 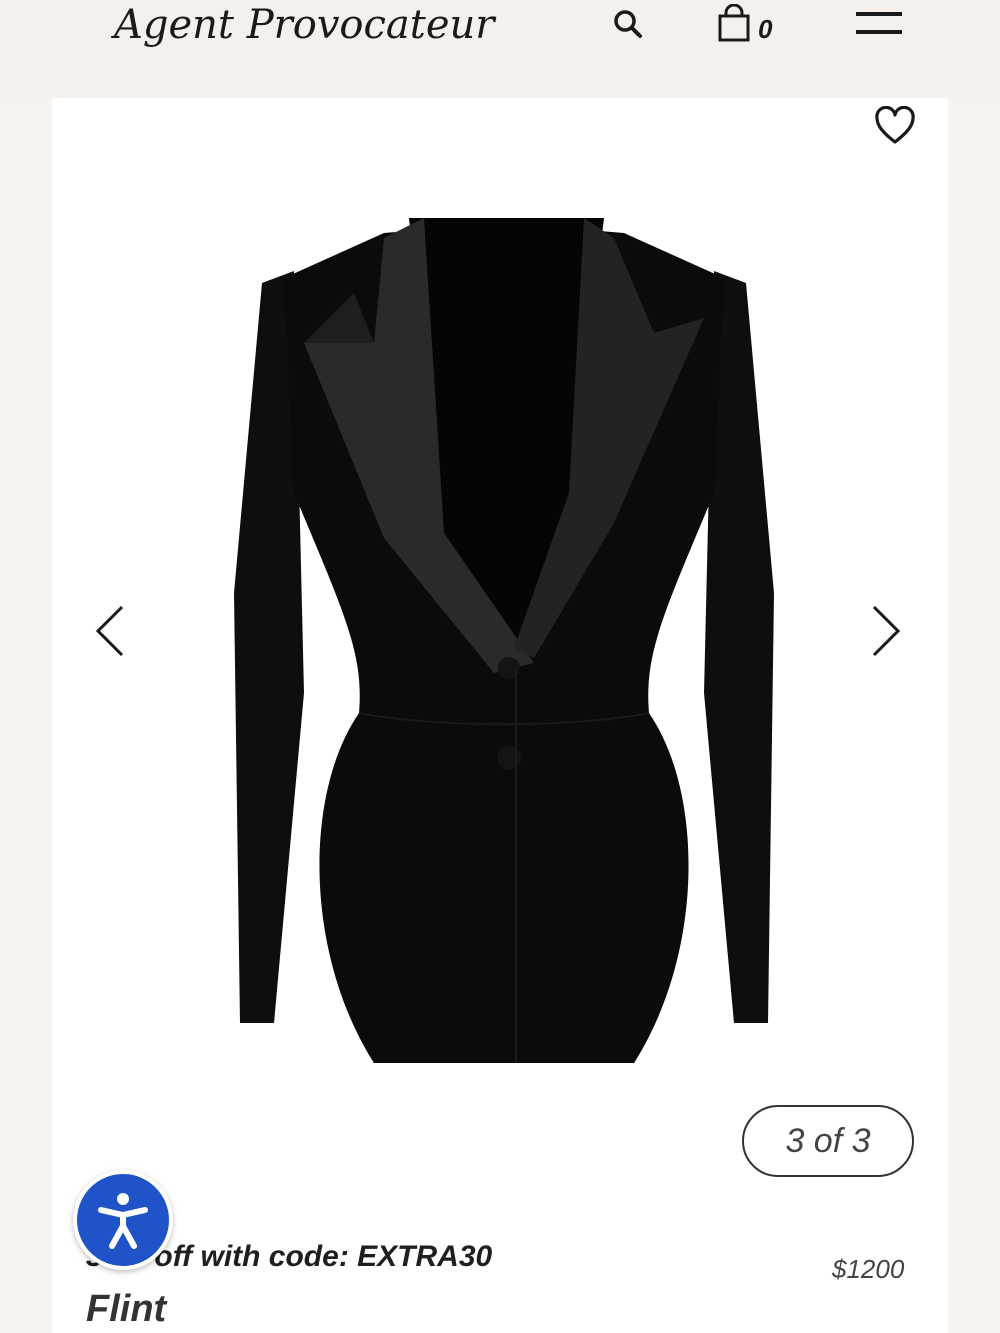 I want to click on menu-icon, so click(x=879, y=23).